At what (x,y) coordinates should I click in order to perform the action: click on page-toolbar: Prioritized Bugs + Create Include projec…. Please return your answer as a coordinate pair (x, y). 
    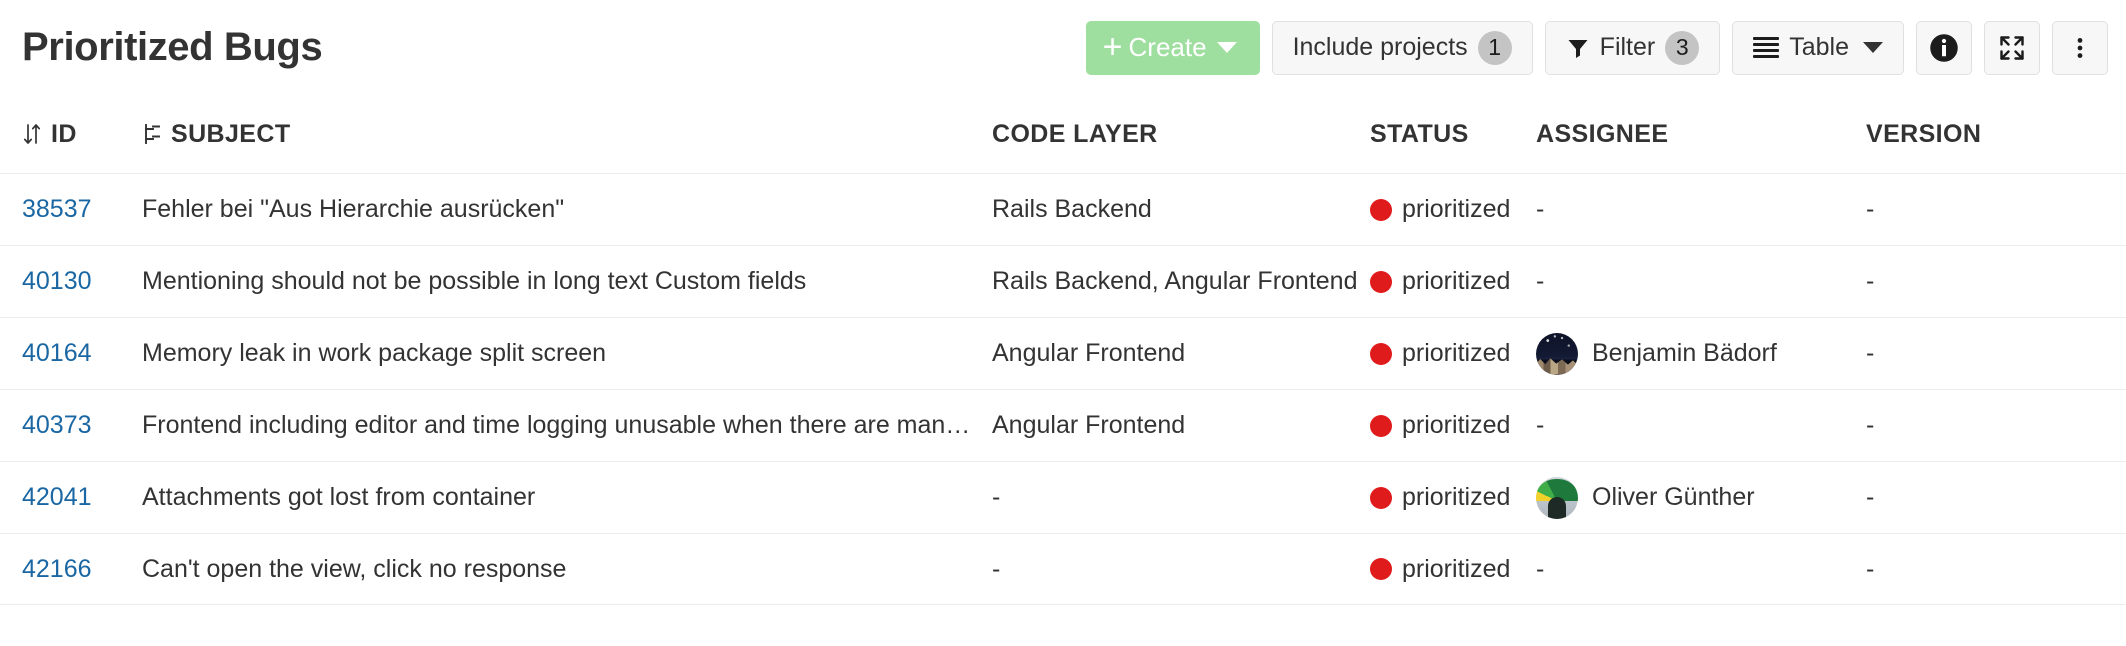
    Looking at the image, I should click on (1063, 47).